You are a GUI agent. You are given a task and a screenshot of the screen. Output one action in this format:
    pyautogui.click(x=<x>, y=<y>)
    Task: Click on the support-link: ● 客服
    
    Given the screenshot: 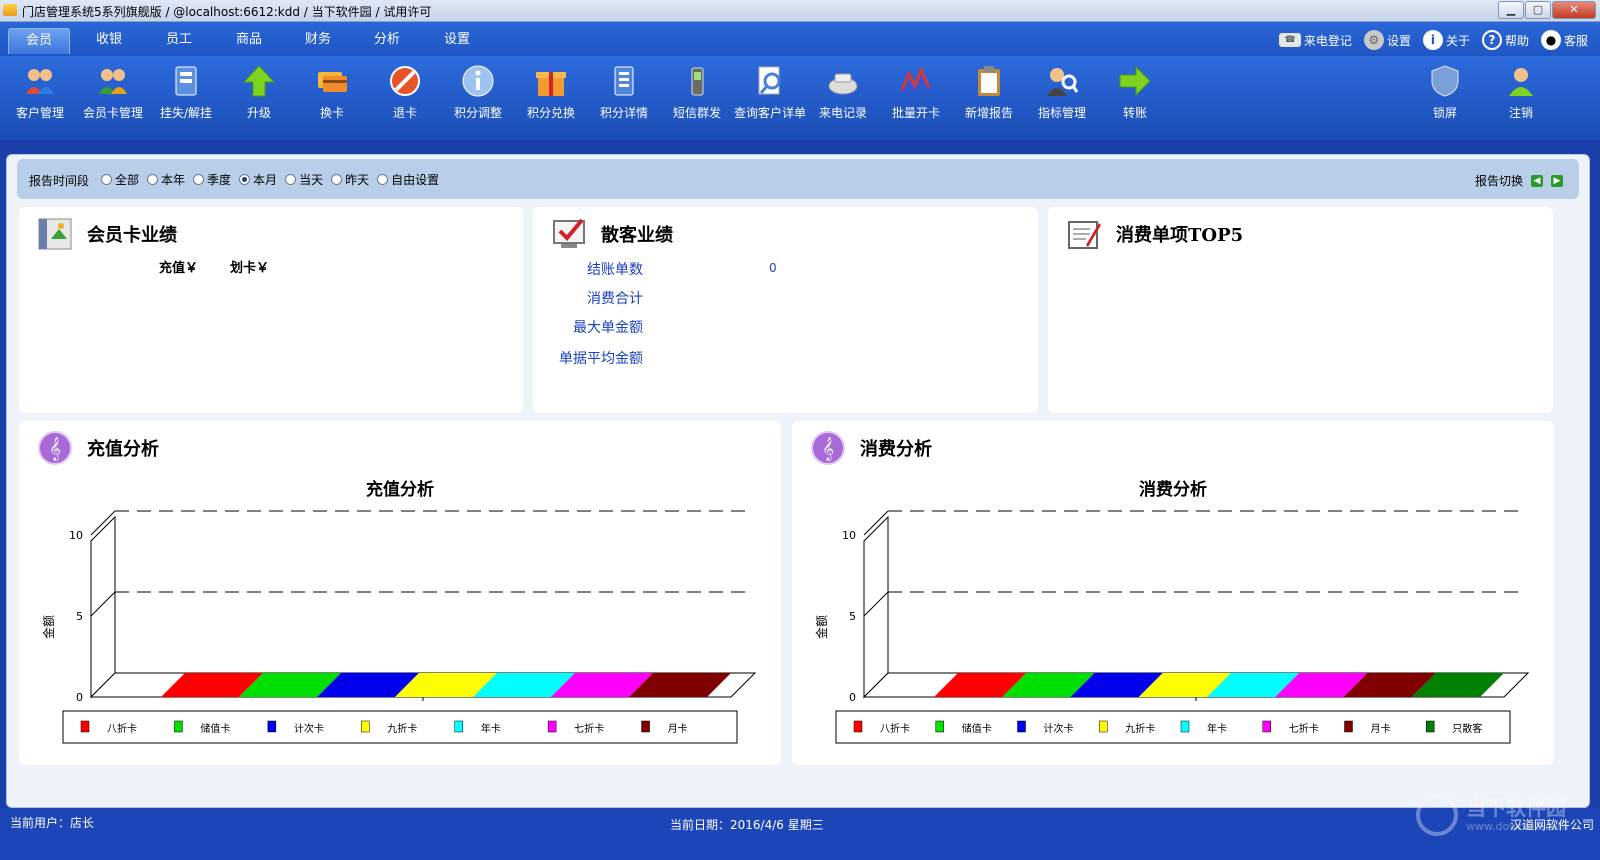 What is the action you would take?
    pyautogui.click(x=1564, y=40)
    